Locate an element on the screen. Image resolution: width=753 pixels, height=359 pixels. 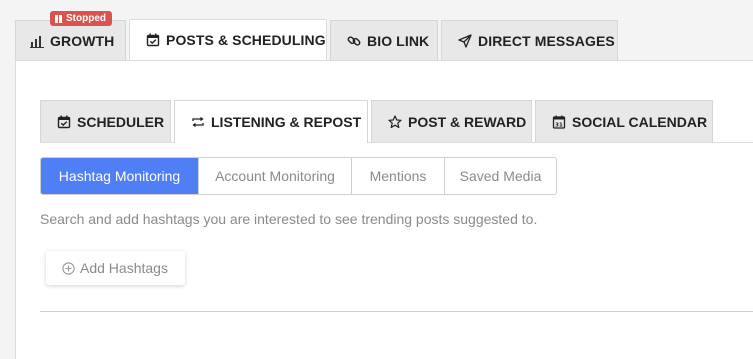
tab-bio-link: BIO LINK is located at coordinates (384, 40).